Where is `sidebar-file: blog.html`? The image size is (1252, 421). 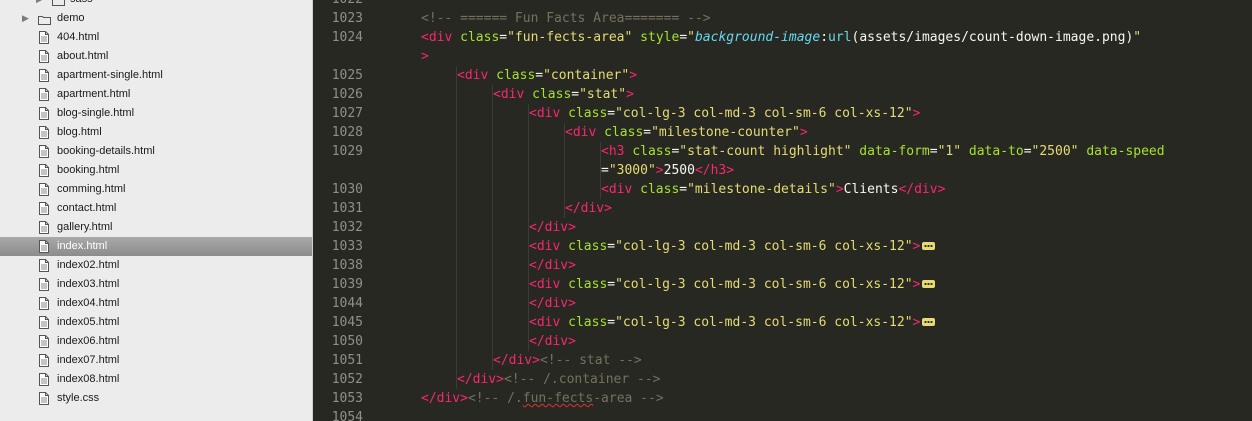
sidebar-file: blog.html is located at coordinates (156, 132).